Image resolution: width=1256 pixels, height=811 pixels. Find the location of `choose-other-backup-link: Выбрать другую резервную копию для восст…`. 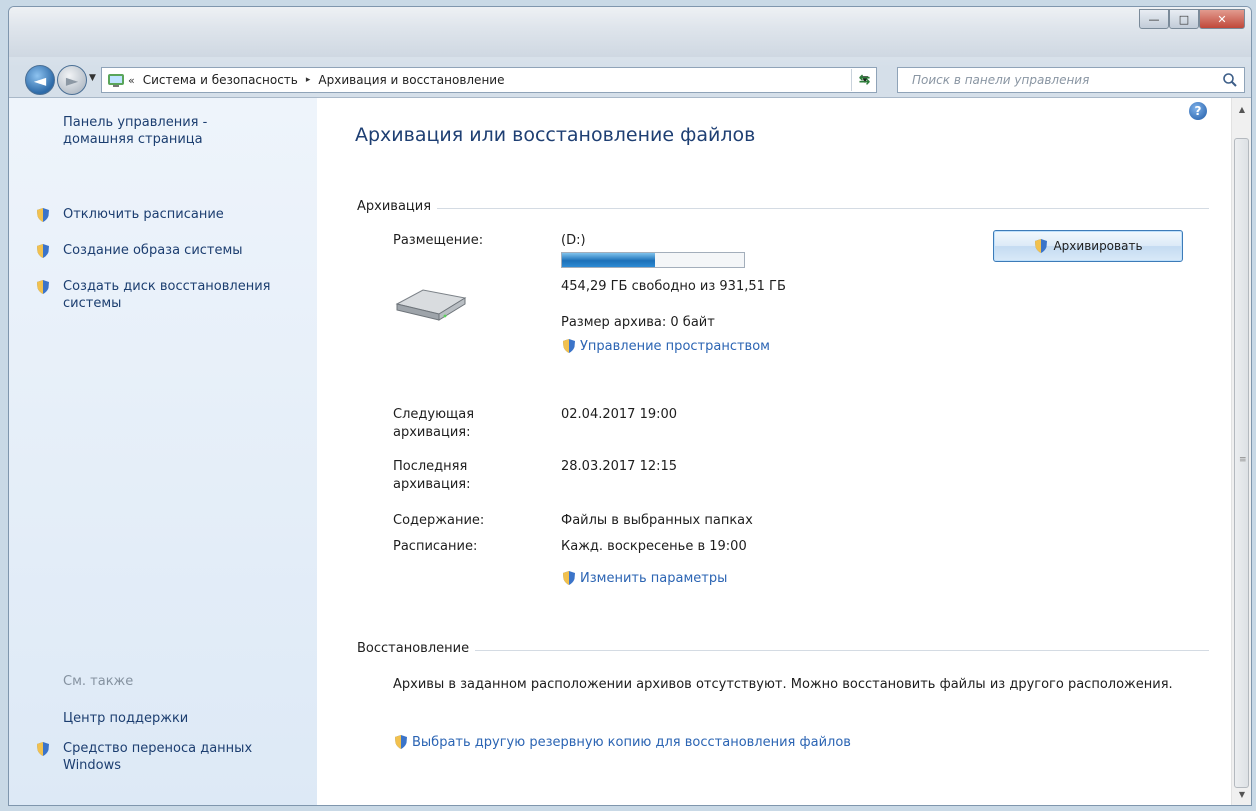

choose-other-backup-link: Выбрать другую резервную копию для восст… is located at coordinates (622, 742).